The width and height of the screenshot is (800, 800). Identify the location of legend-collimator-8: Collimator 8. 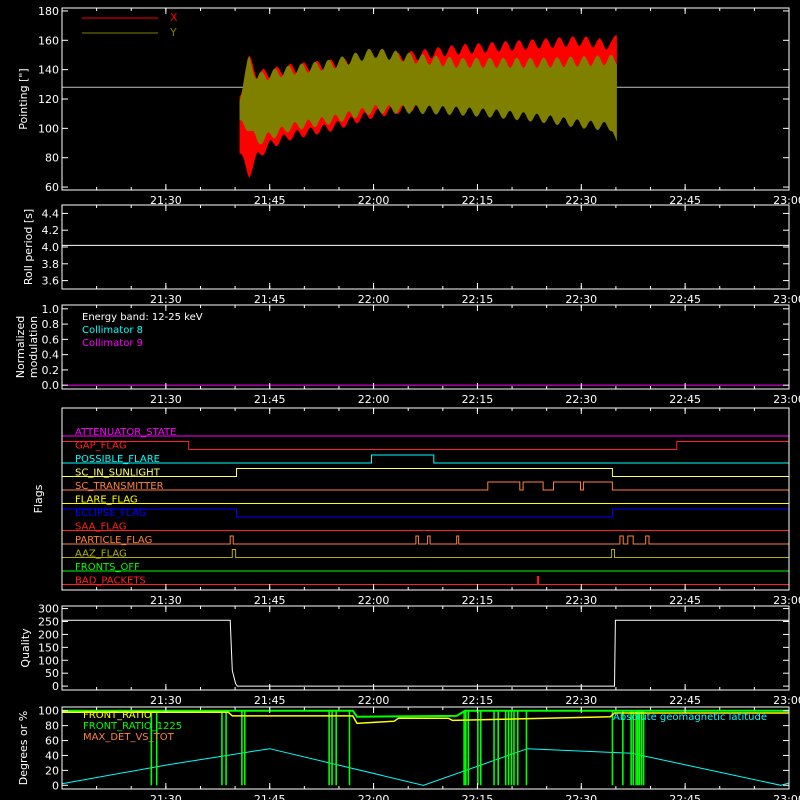
(112, 330).